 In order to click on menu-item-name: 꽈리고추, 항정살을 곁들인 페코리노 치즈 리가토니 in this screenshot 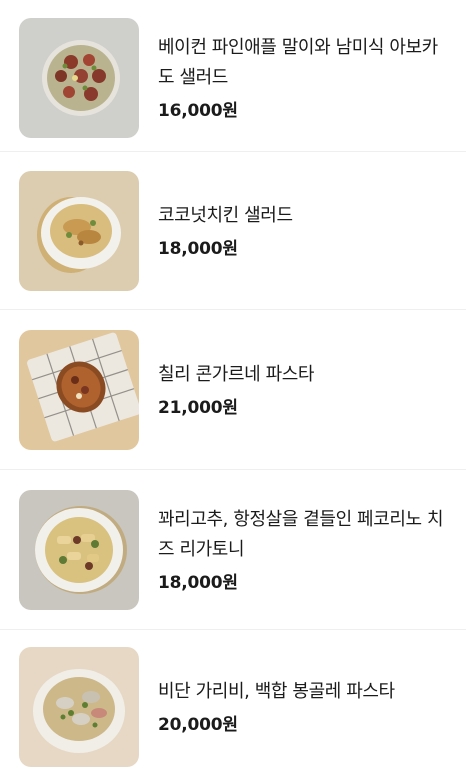, I will do `click(301, 534)`.